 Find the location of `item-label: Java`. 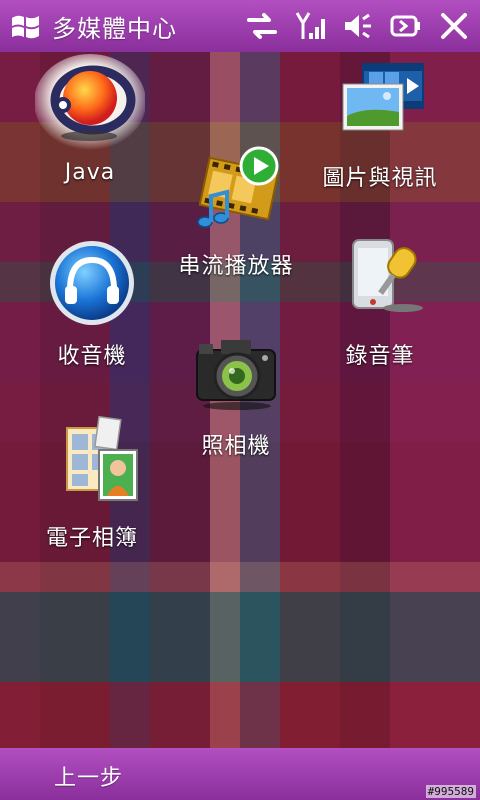

item-label: Java is located at coordinates (90, 172).